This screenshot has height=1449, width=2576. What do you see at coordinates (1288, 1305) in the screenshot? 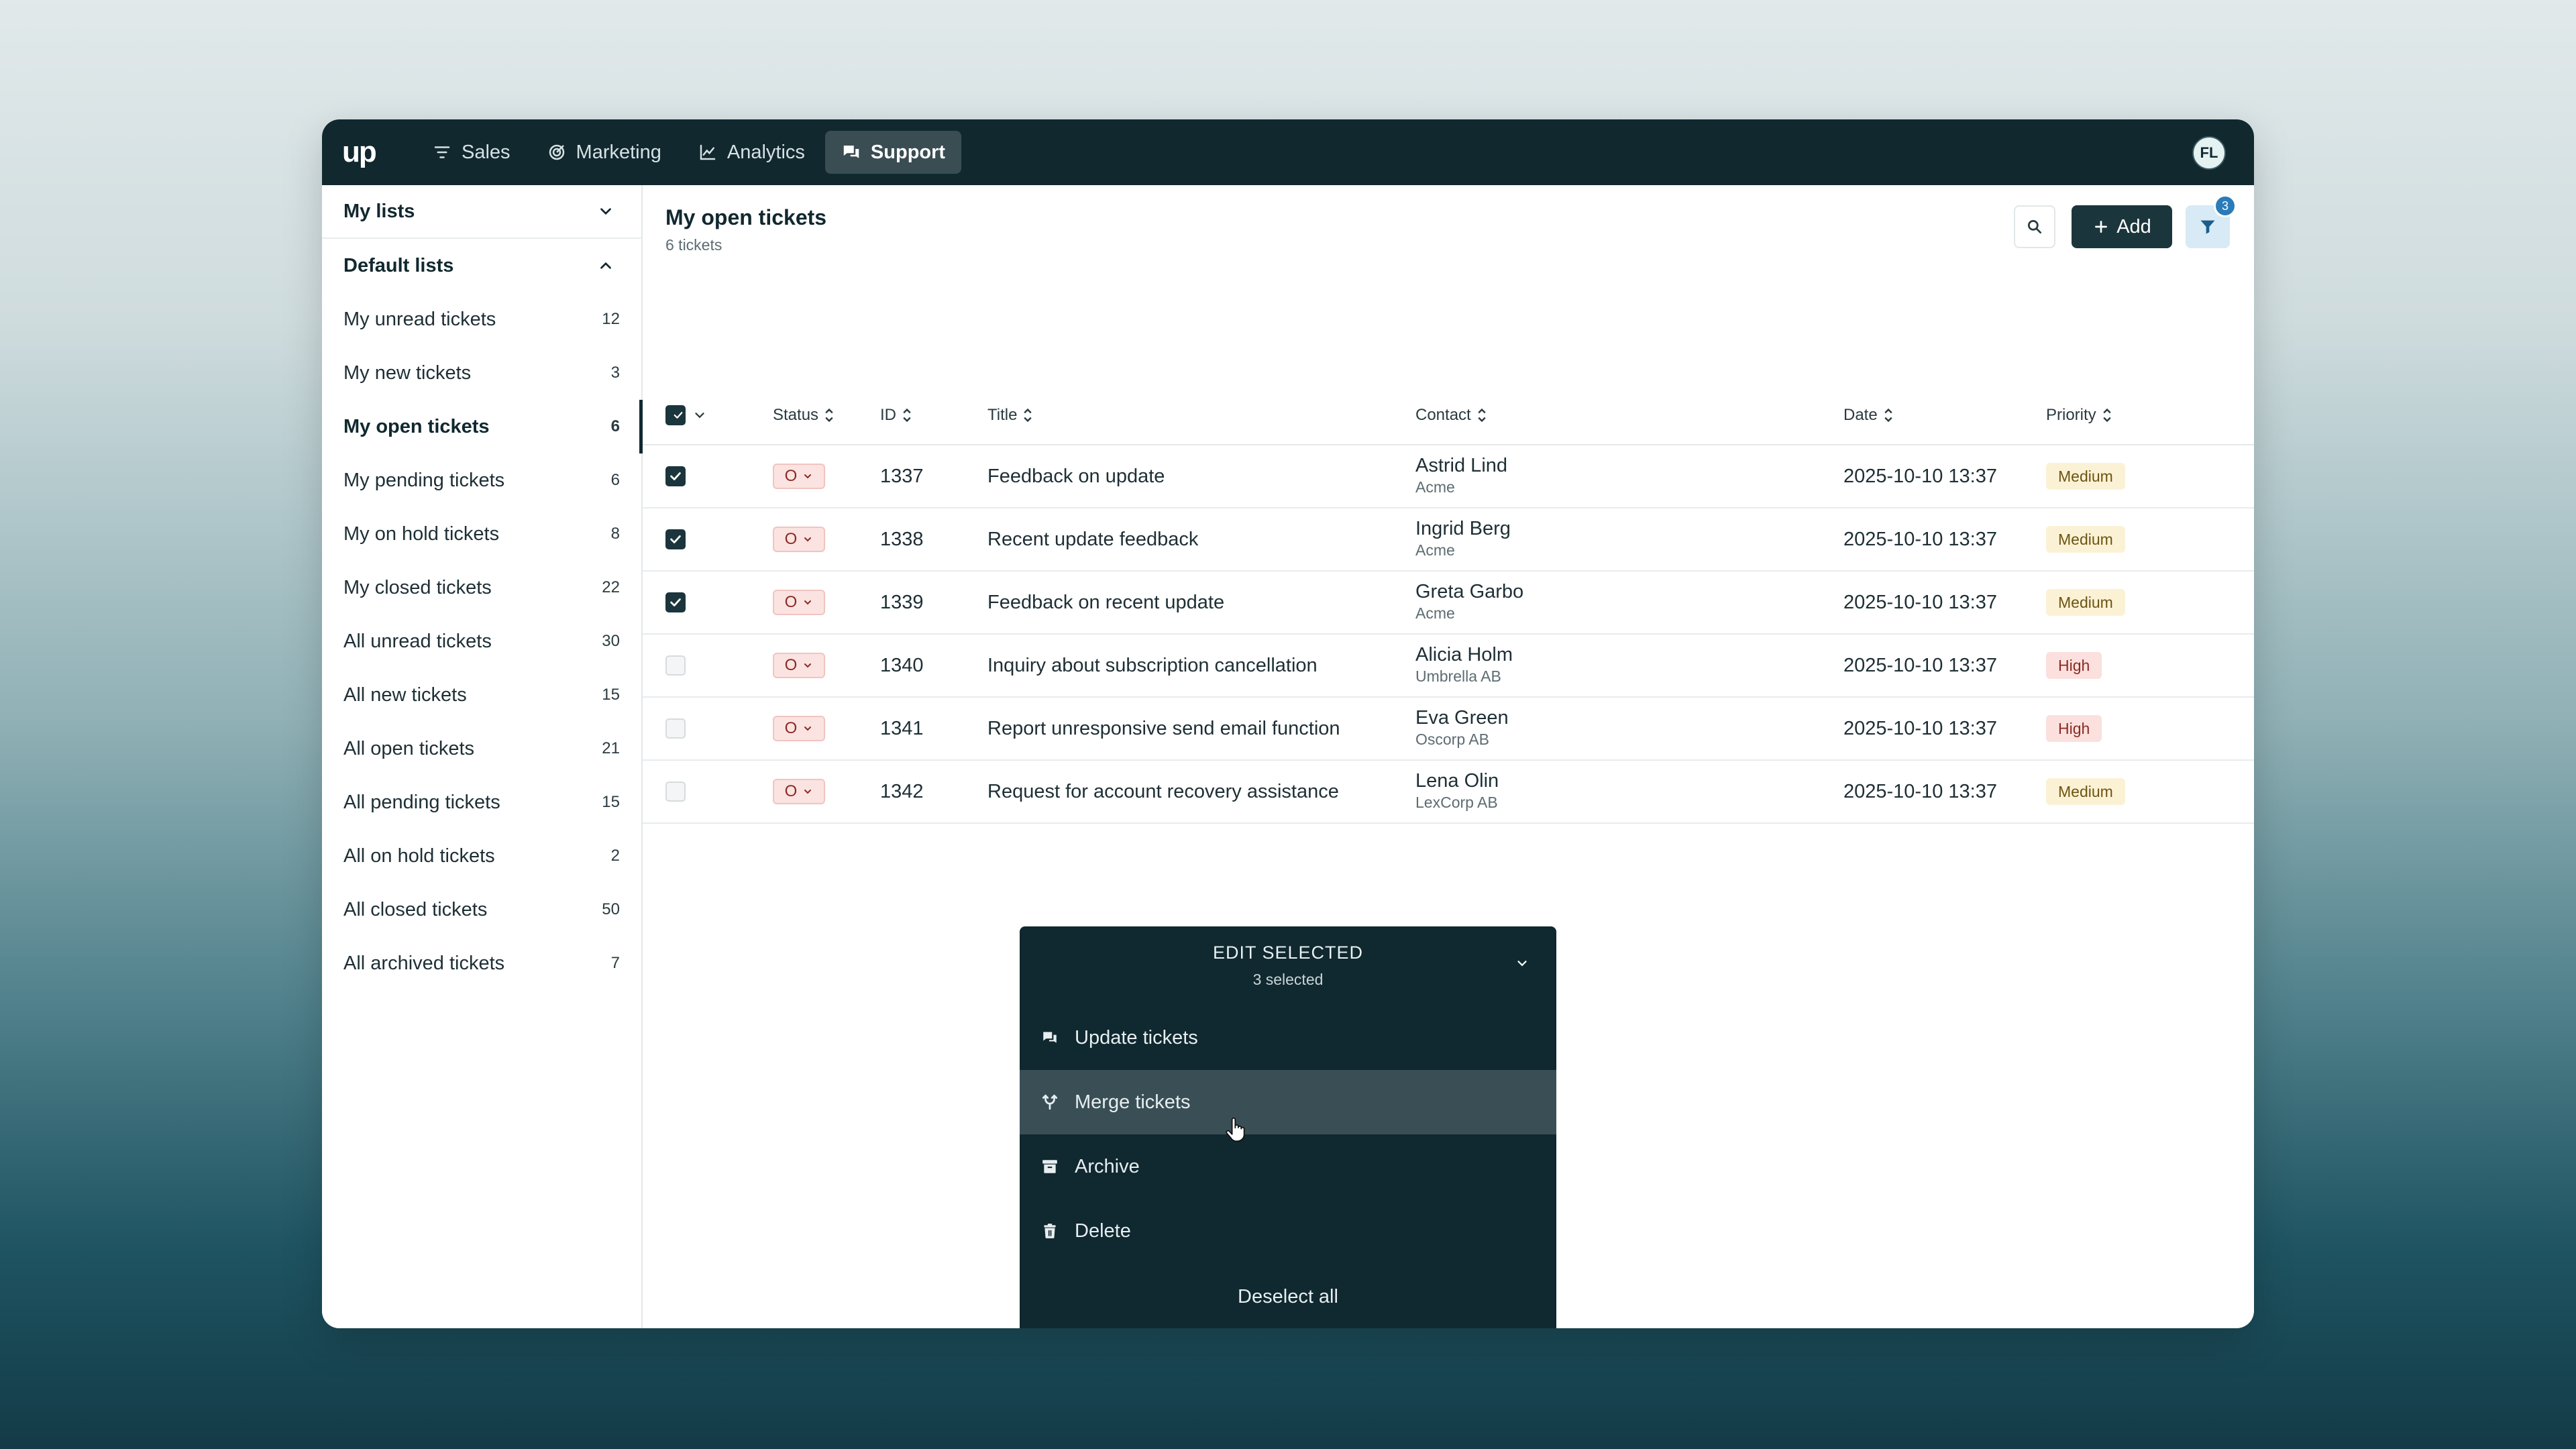
I see `deselect-all-button: Deselect all` at bounding box center [1288, 1305].